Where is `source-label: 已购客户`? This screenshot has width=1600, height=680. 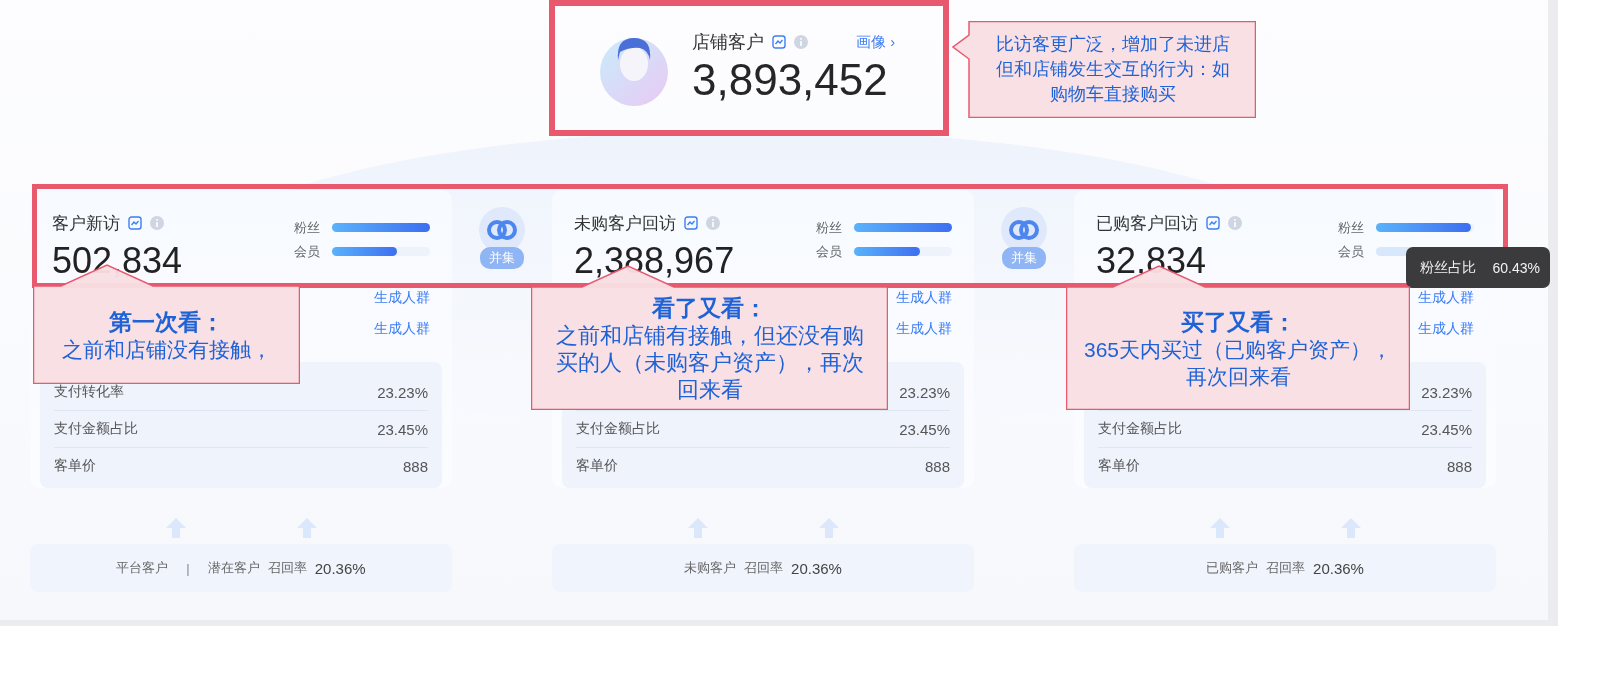
source-label: 已购客户 is located at coordinates (1232, 568).